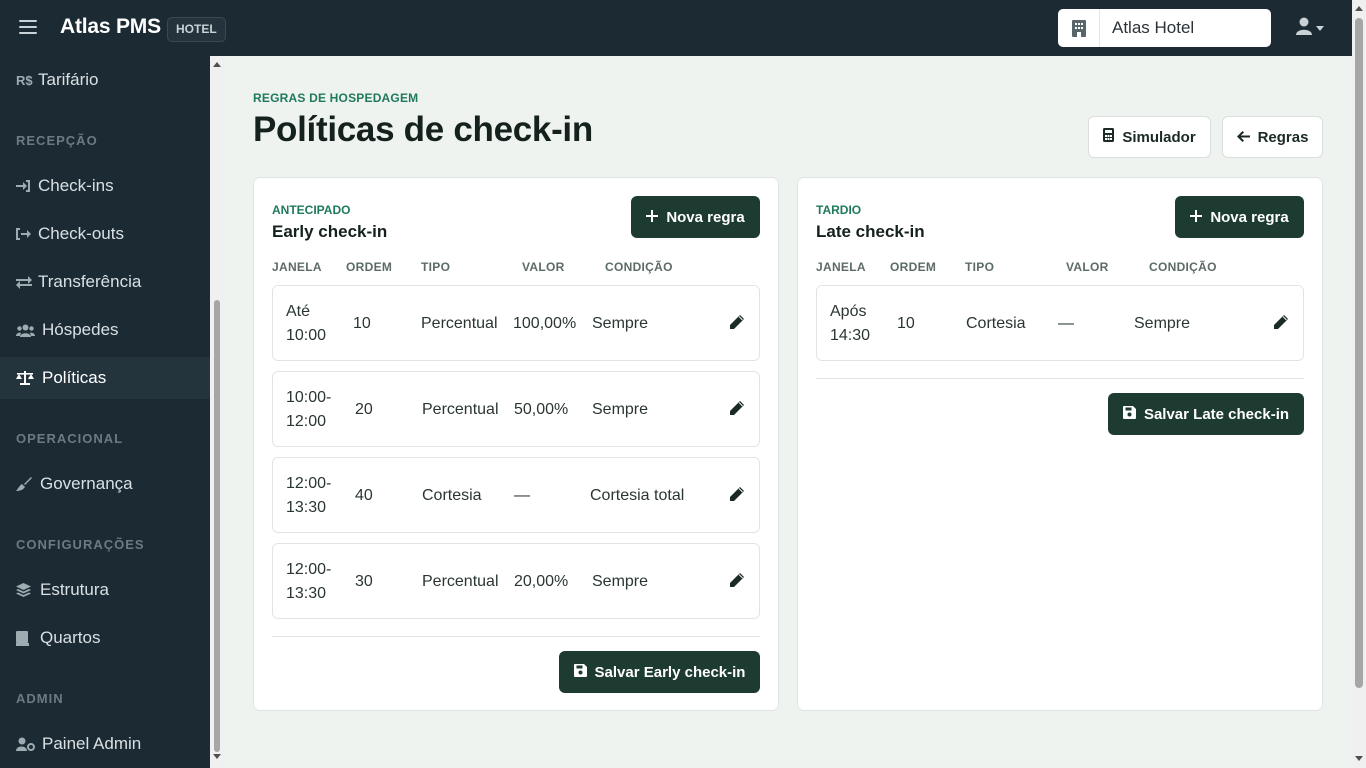 This screenshot has height=768, width=1366. I want to click on sidebar-item-politicas: Políticas, so click(105, 378).